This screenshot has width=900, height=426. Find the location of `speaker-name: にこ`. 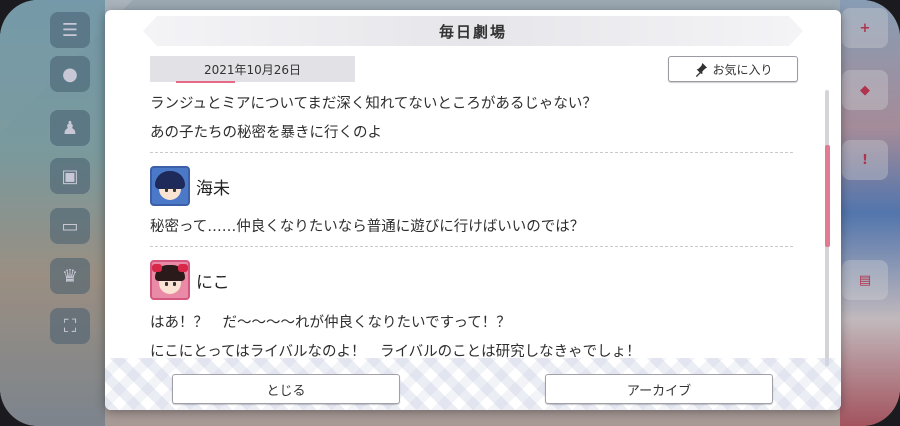

speaker-name: にこ is located at coordinates (213, 282).